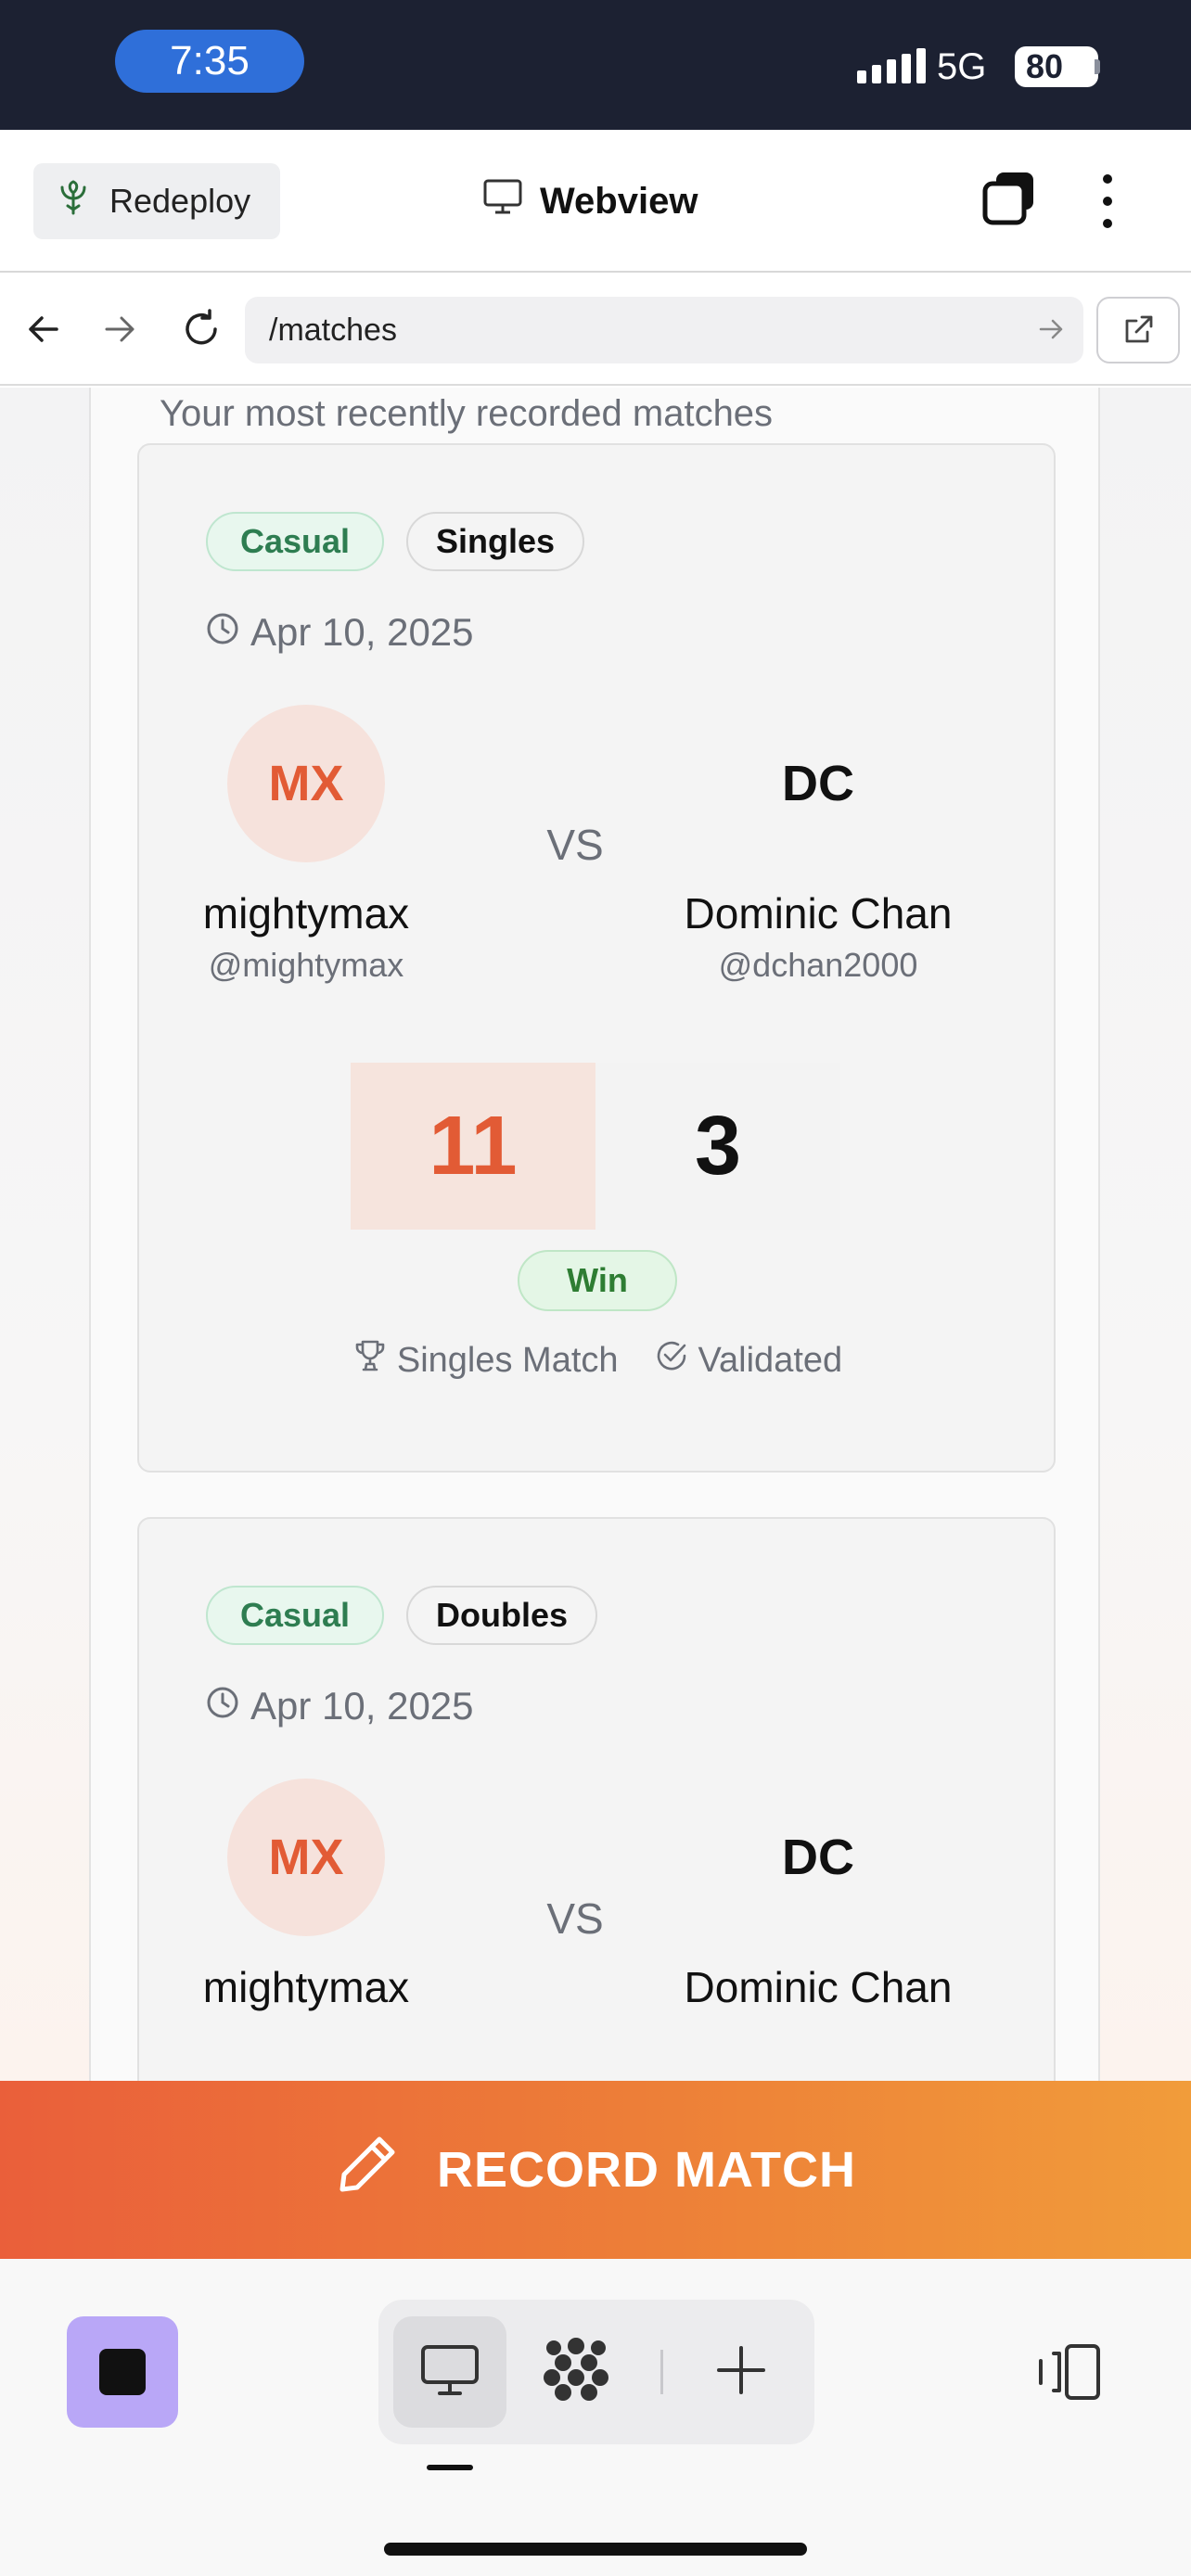  Describe the element at coordinates (664, 330) in the screenshot. I see `url-input: /matches` at that location.